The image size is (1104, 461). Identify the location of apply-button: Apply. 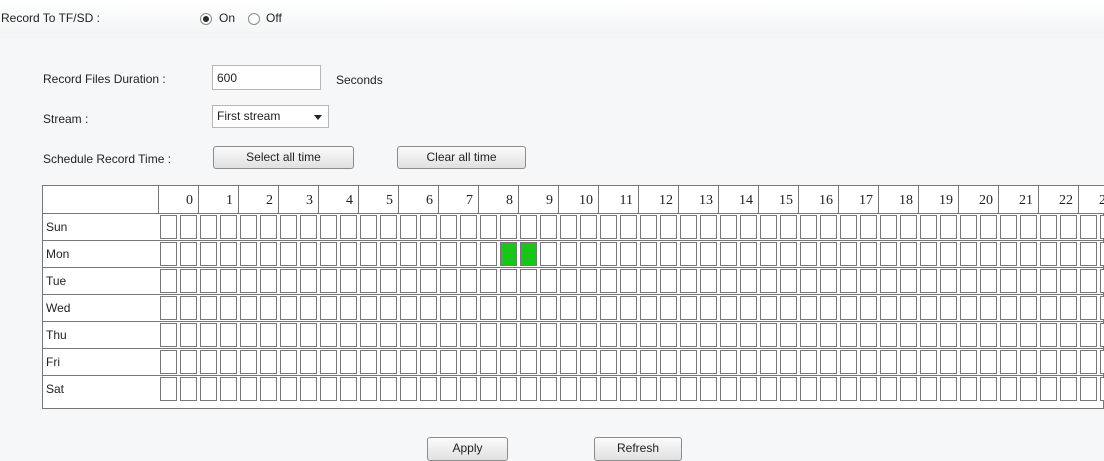
(467, 449).